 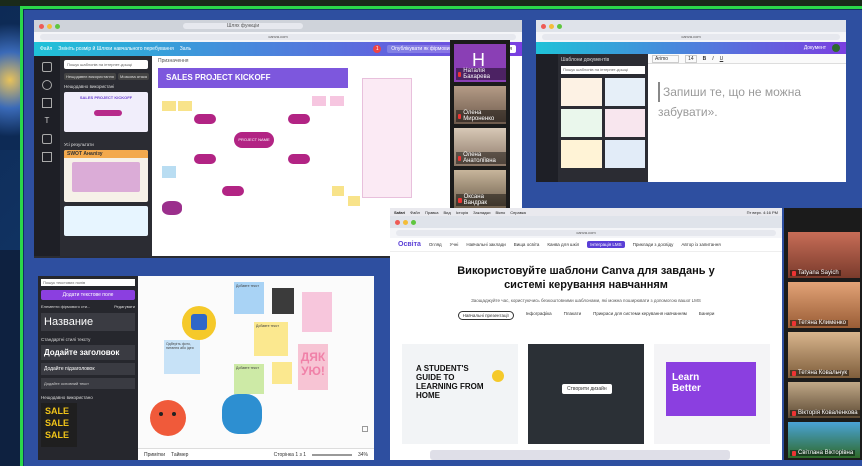 I want to click on video-tile-4: Оксана Вандрак, so click(x=480, y=189).